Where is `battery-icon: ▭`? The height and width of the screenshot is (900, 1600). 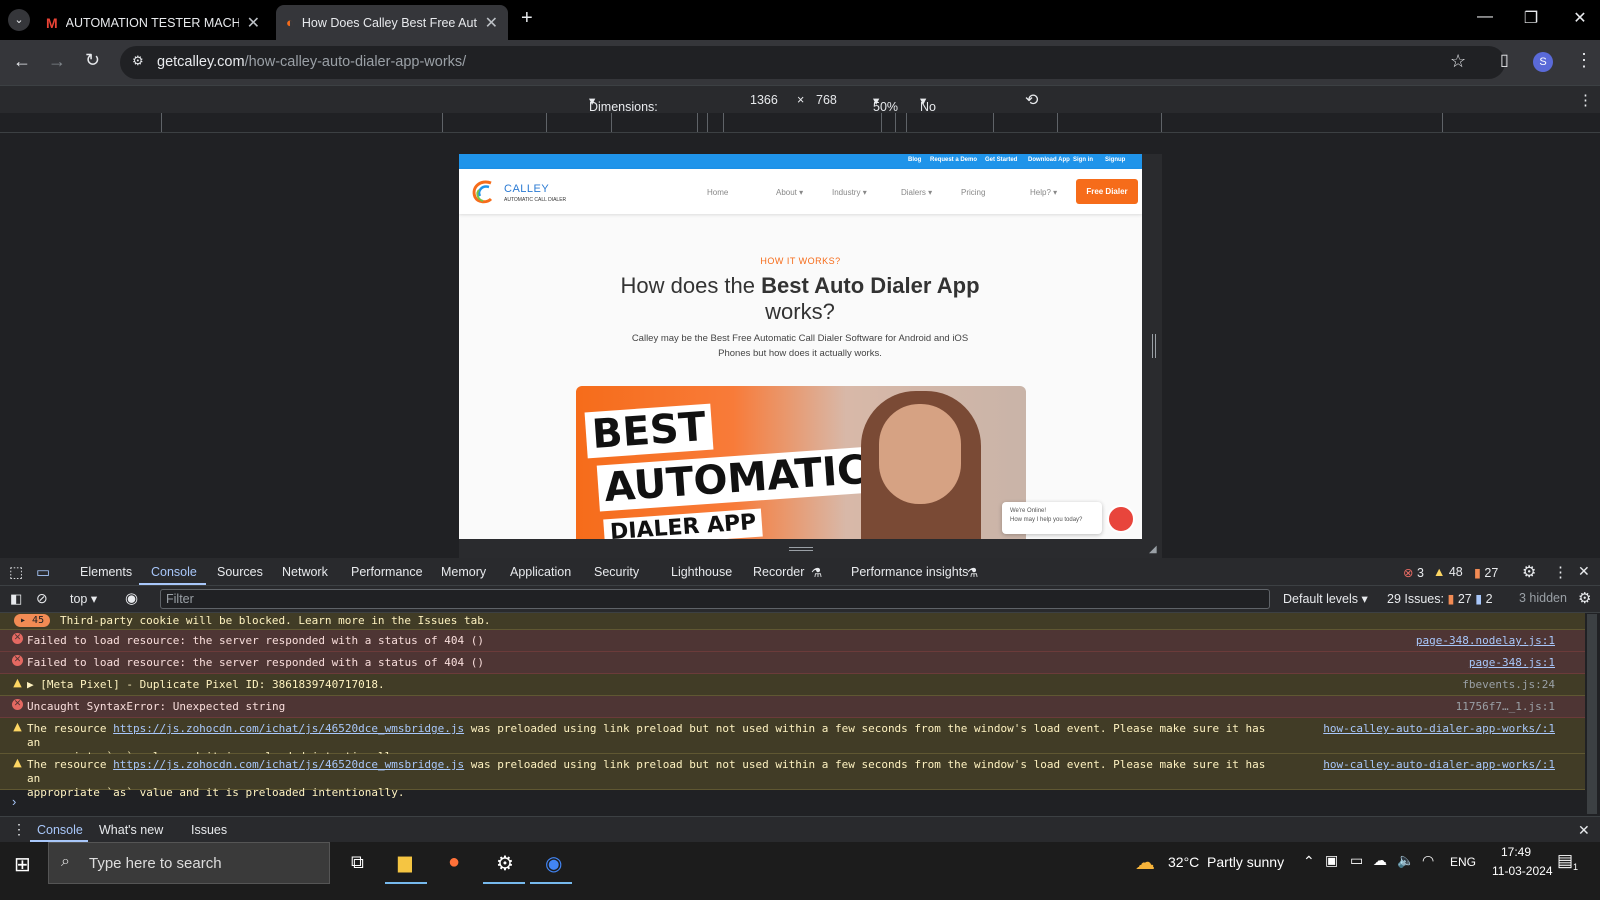
battery-icon: ▭ is located at coordinates (1356, 860).